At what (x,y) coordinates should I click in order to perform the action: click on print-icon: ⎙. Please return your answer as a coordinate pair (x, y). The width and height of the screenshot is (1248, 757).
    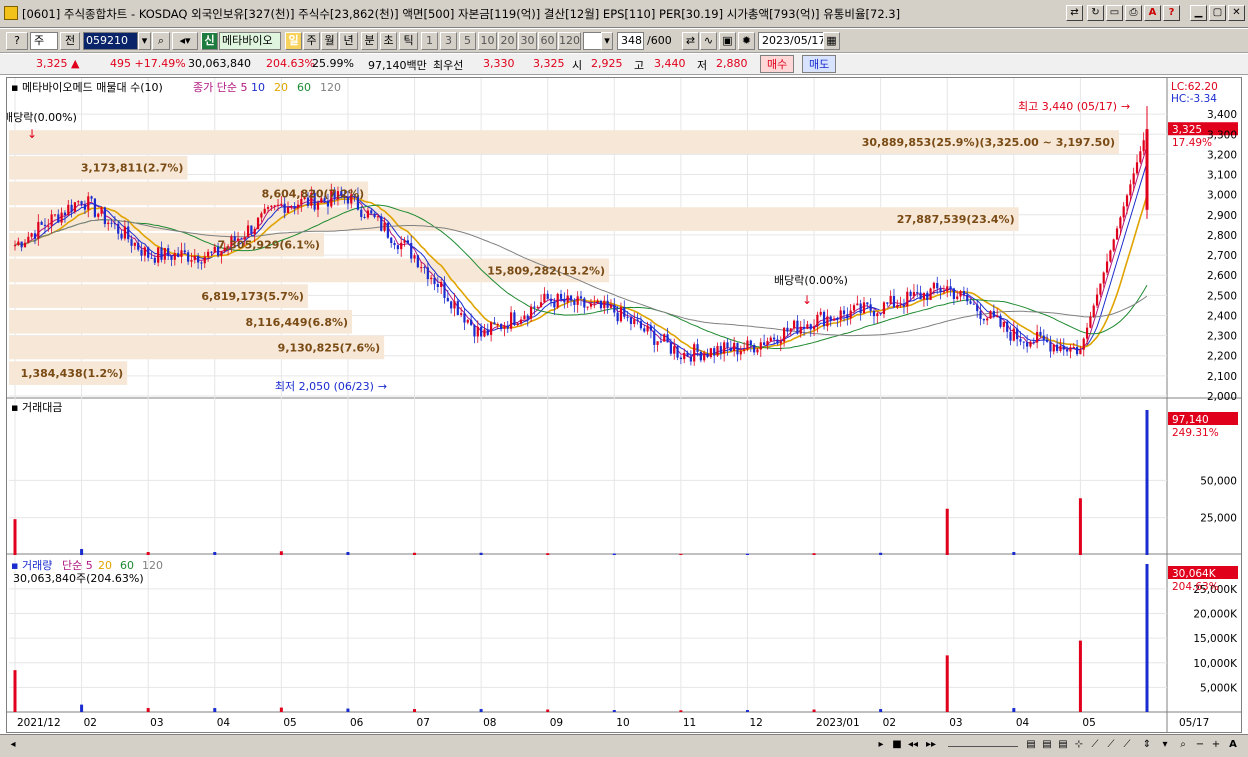
    Looking at the image, I should click on (1133, 13).